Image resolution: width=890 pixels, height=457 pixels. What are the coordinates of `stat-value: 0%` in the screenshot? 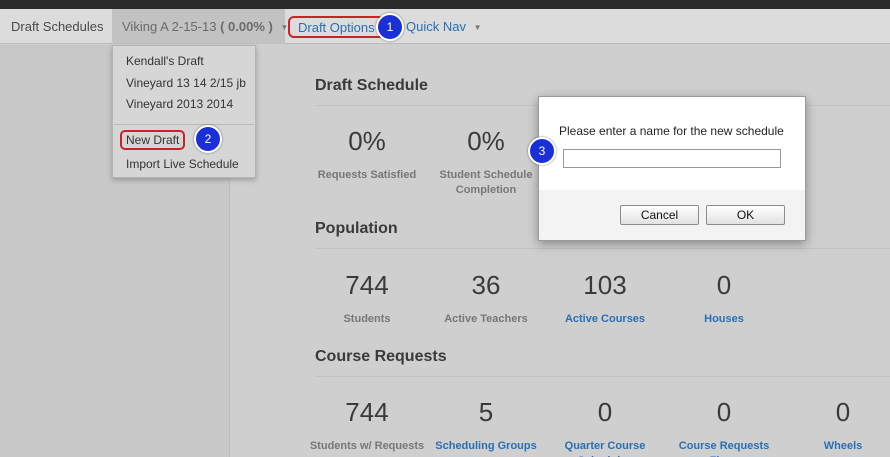 It's located at (367, 141).